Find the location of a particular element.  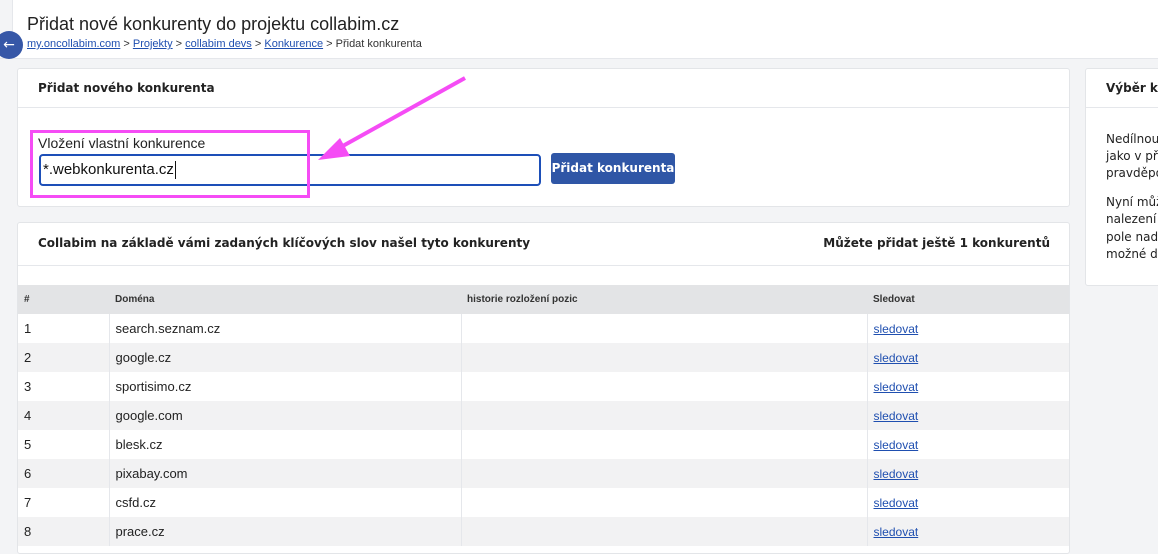

table-row: 3 sportisimo.cz sledovat is located at coordinates (543, 386).